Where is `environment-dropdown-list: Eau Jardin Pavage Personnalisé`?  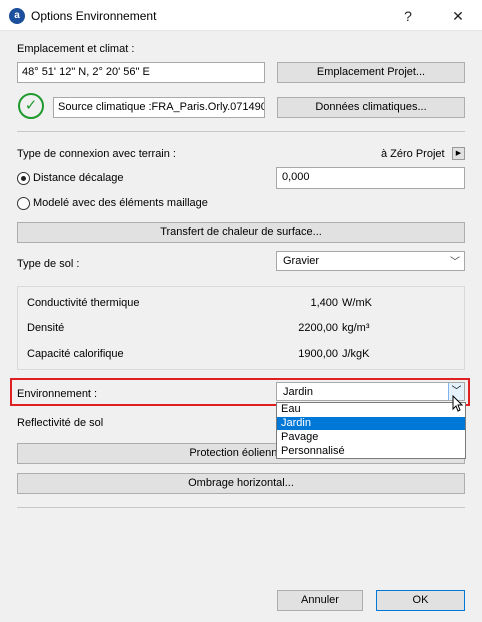
environment-dropdown-list: Eau Jardin Pavage Personnalisé is located at coordinates (371, 430).